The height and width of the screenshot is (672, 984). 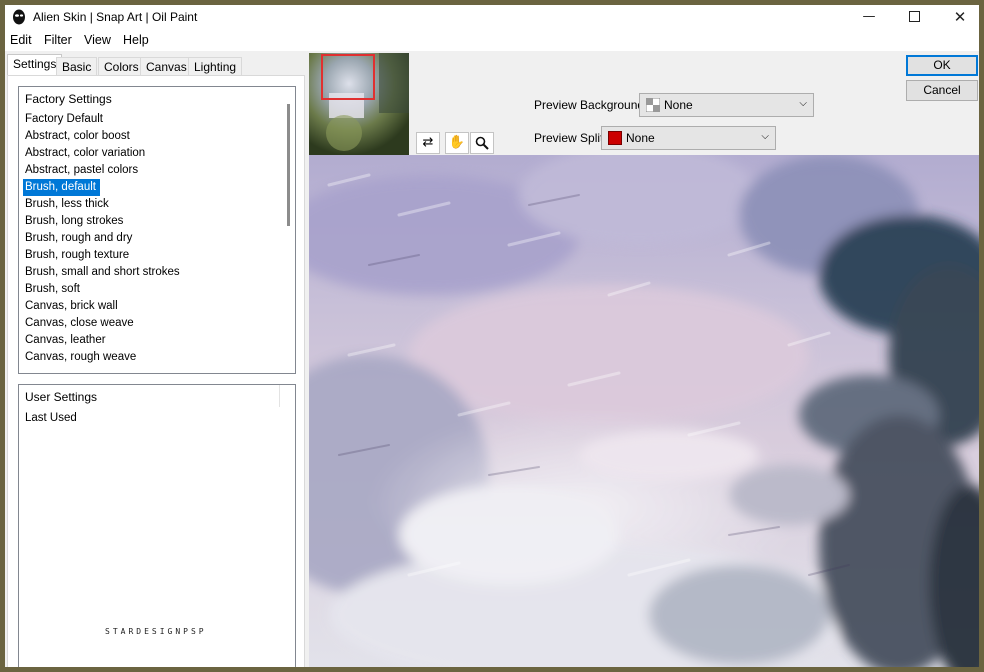 I want to click on header-divider, so click(x=279, y=396).